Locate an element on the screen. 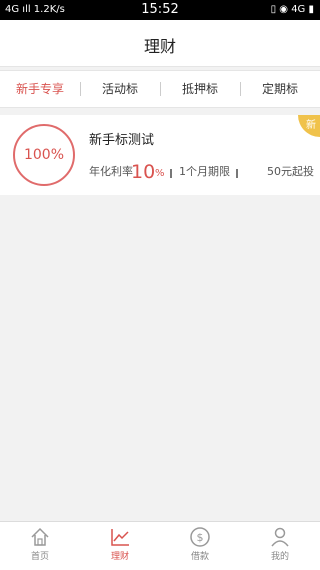 This screenshot has width=320, height=570. product-name: 新手标测试 is located at coordinates (122, 140).